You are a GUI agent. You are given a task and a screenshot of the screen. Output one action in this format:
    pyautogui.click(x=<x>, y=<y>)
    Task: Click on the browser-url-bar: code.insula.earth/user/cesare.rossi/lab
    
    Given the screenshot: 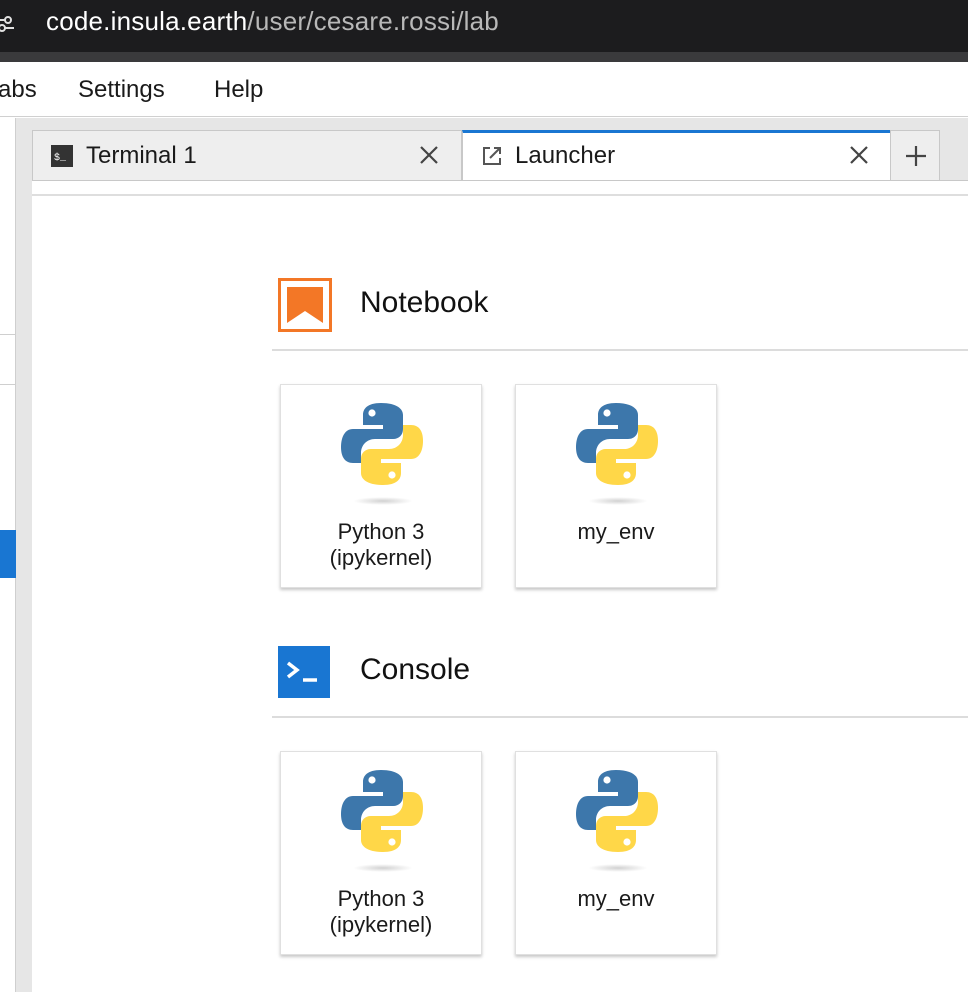 What is the action you would take?
    pyautogui.click(x=484, y=26)
    